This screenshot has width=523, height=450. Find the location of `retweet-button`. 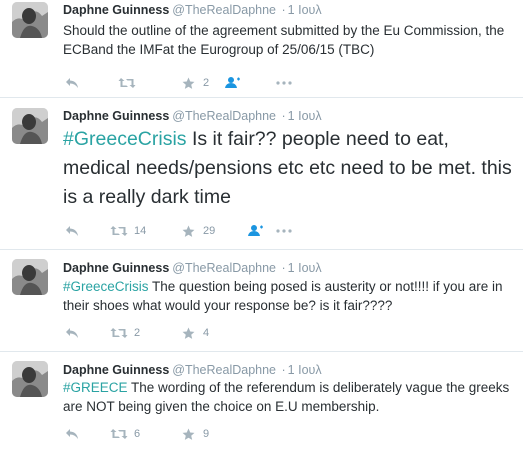

retweet-button is located at coordinates (130, 83).